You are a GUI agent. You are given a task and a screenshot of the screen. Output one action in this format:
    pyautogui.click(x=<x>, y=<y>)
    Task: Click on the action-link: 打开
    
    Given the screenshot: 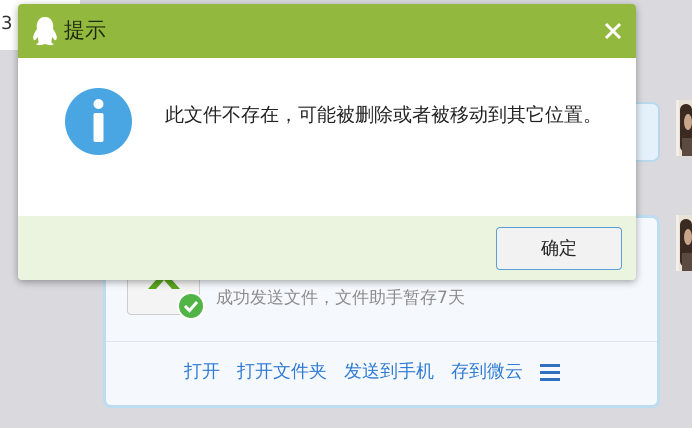 What is the action you would take?
    pyautogui.click(x=202, y=371)
    